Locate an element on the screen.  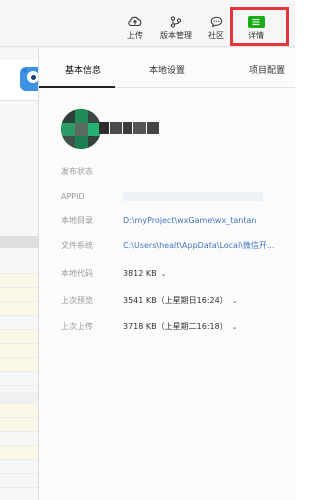
active-tab-indicator is located at coordinates (77, 87).